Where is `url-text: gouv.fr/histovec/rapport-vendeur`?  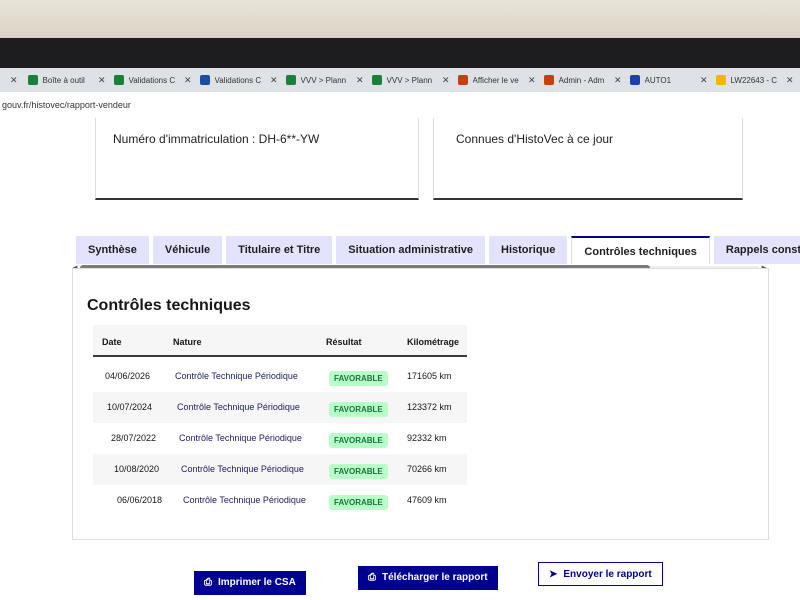 url-text: gouv.fr/histovec/rapport-vendeur is located at coordinates (66, 105).